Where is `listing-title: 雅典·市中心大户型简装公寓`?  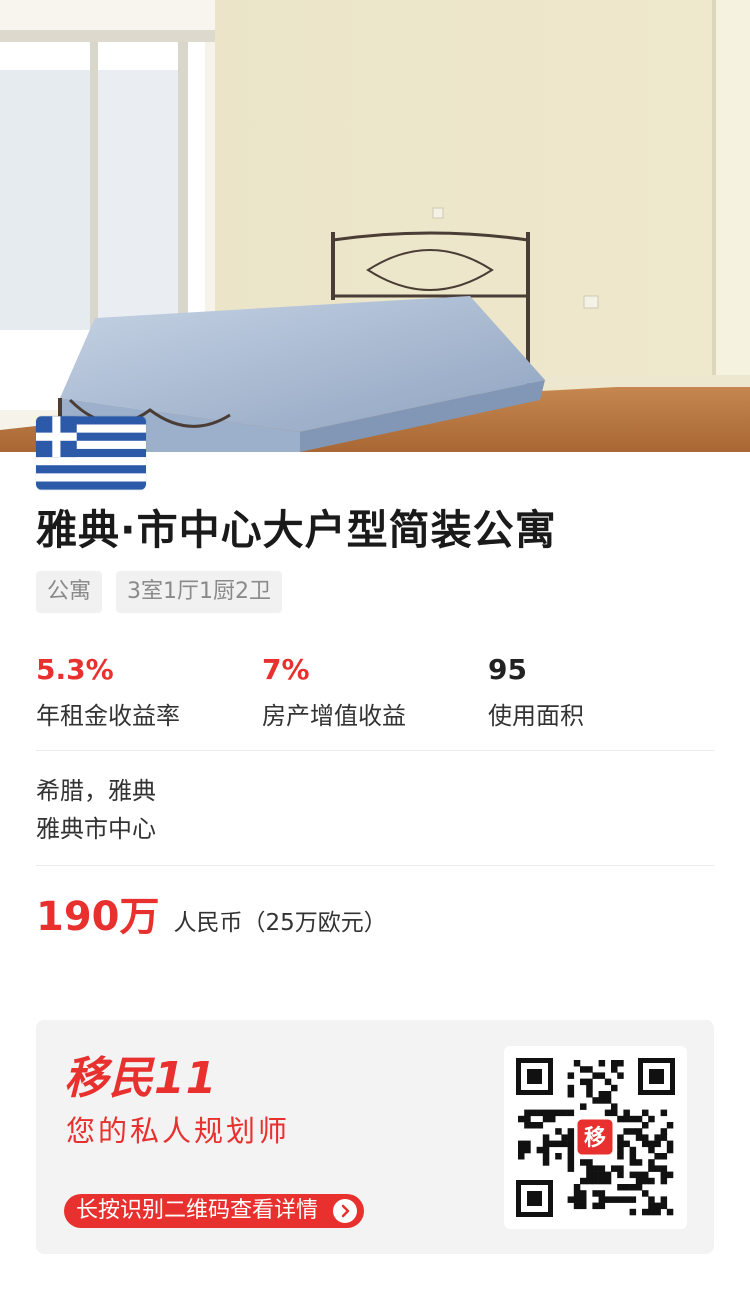 listing-title: 雅典·市中心大户型简装公寓 is located at coordinates (296, 530).